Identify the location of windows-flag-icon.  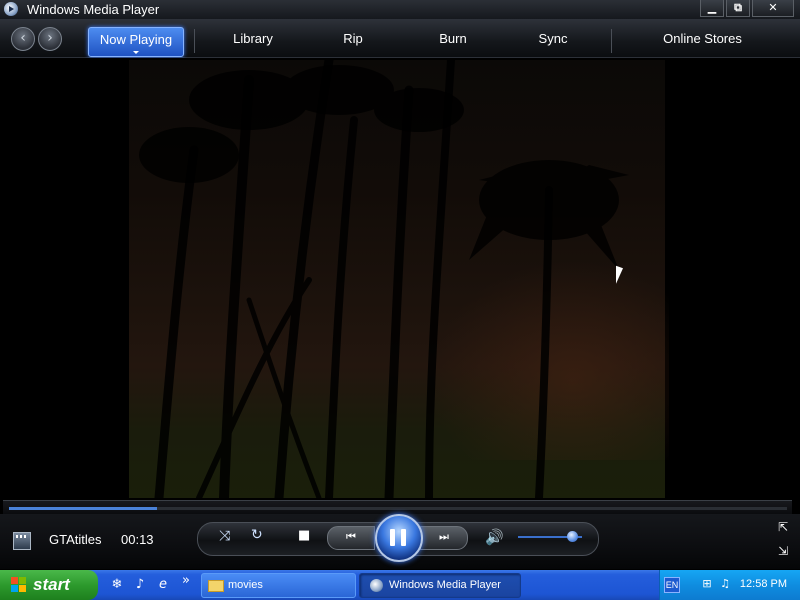
(19, 585).